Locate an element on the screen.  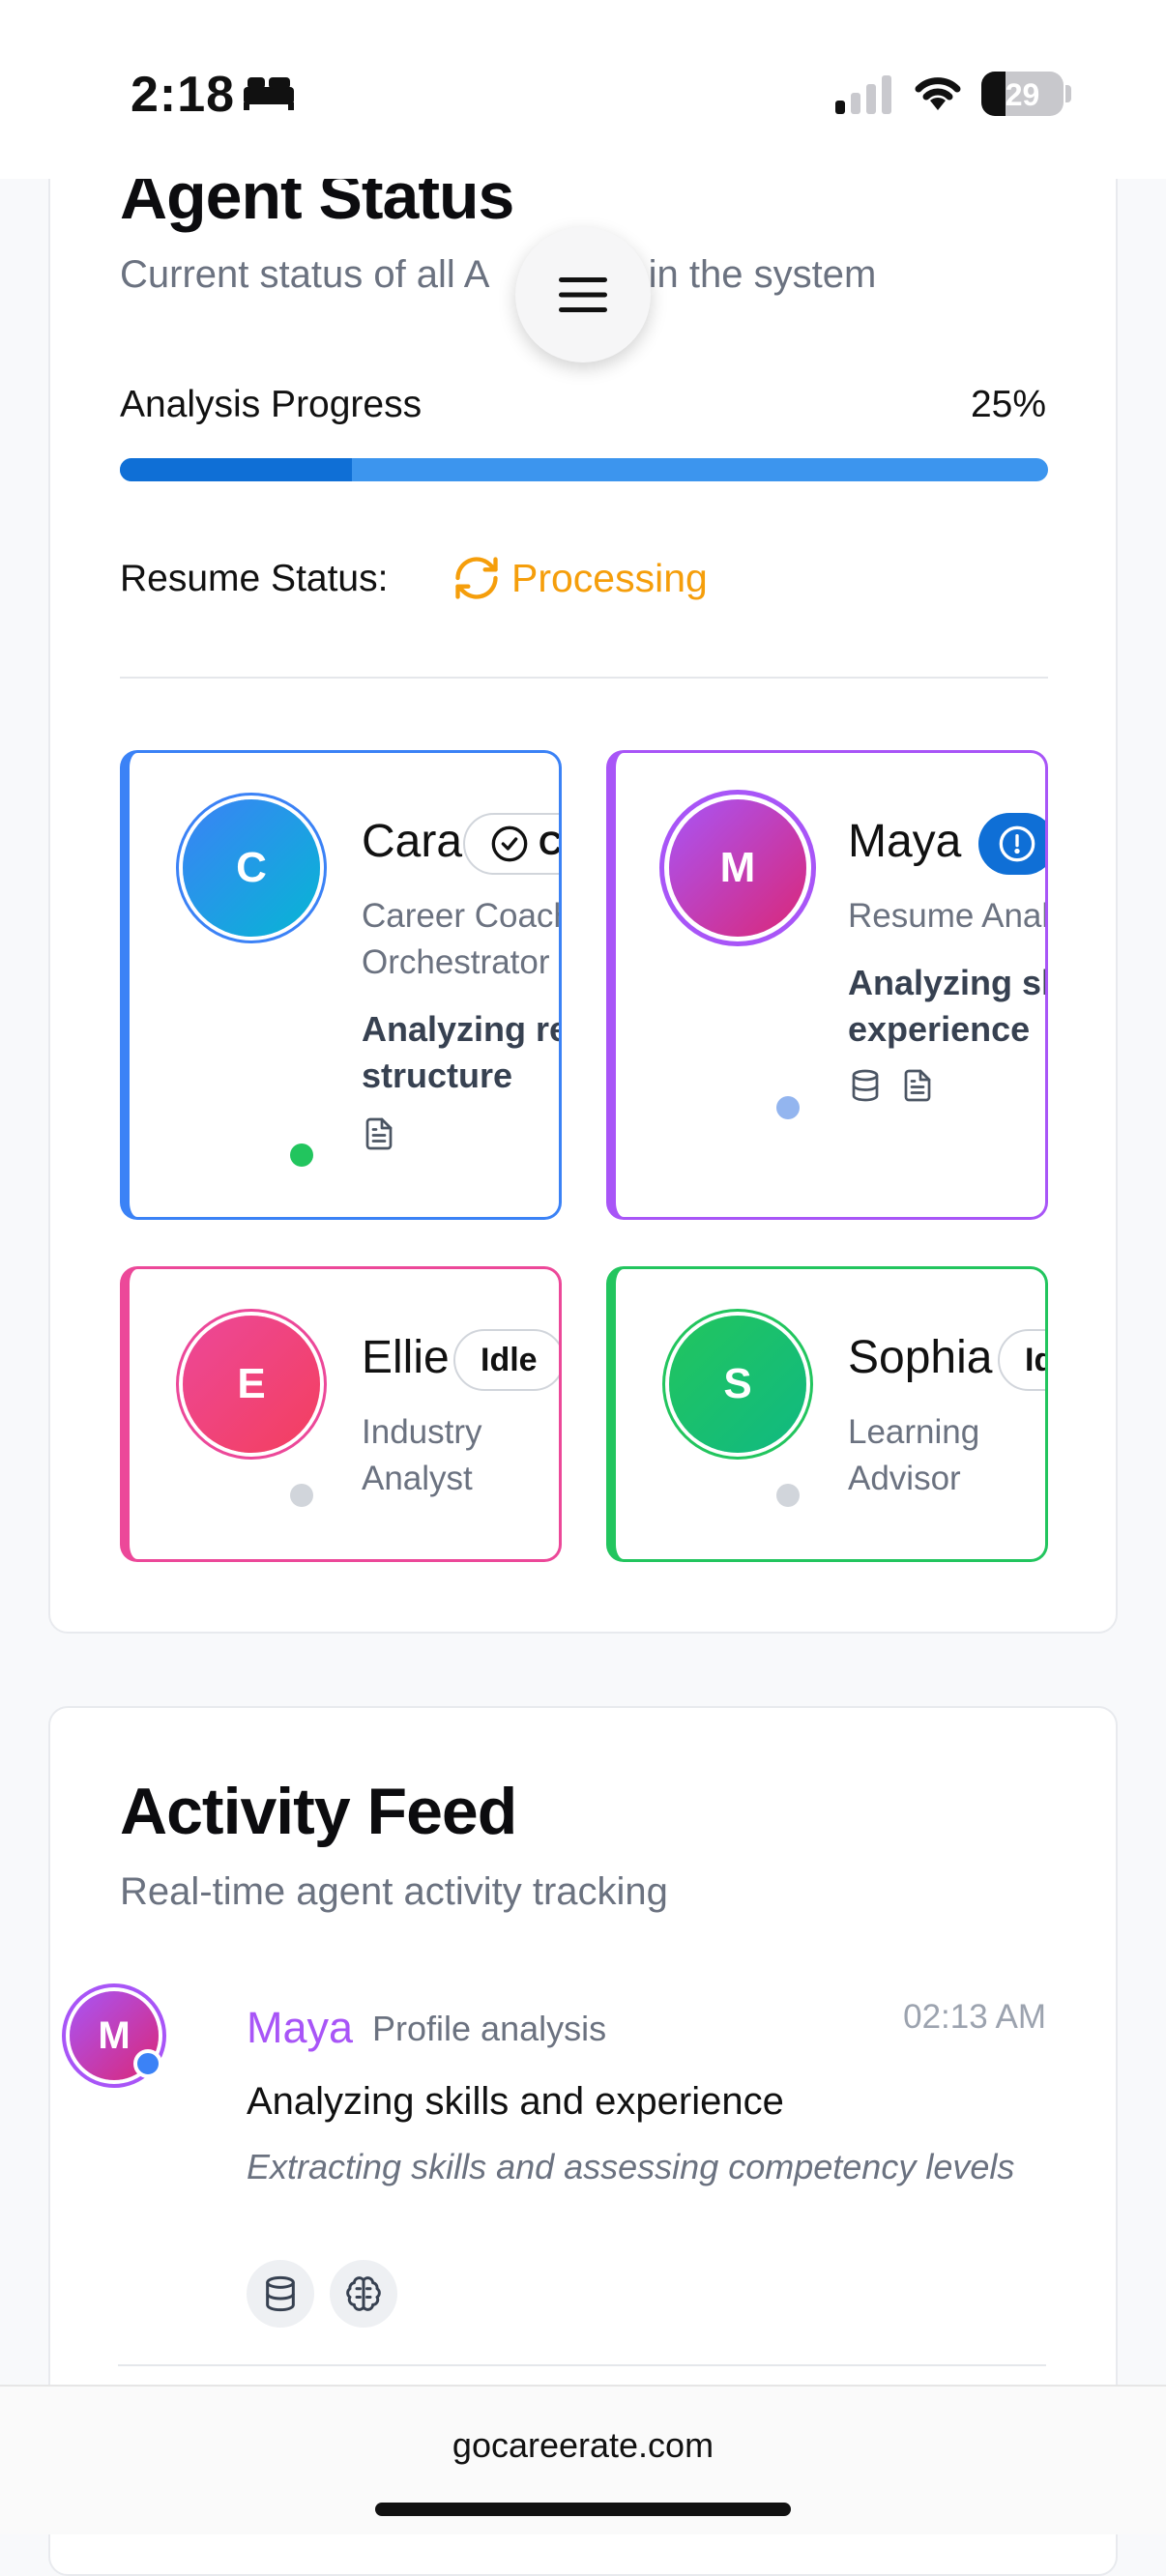
status-badge: Id is located at coordinates (1021, 1360).